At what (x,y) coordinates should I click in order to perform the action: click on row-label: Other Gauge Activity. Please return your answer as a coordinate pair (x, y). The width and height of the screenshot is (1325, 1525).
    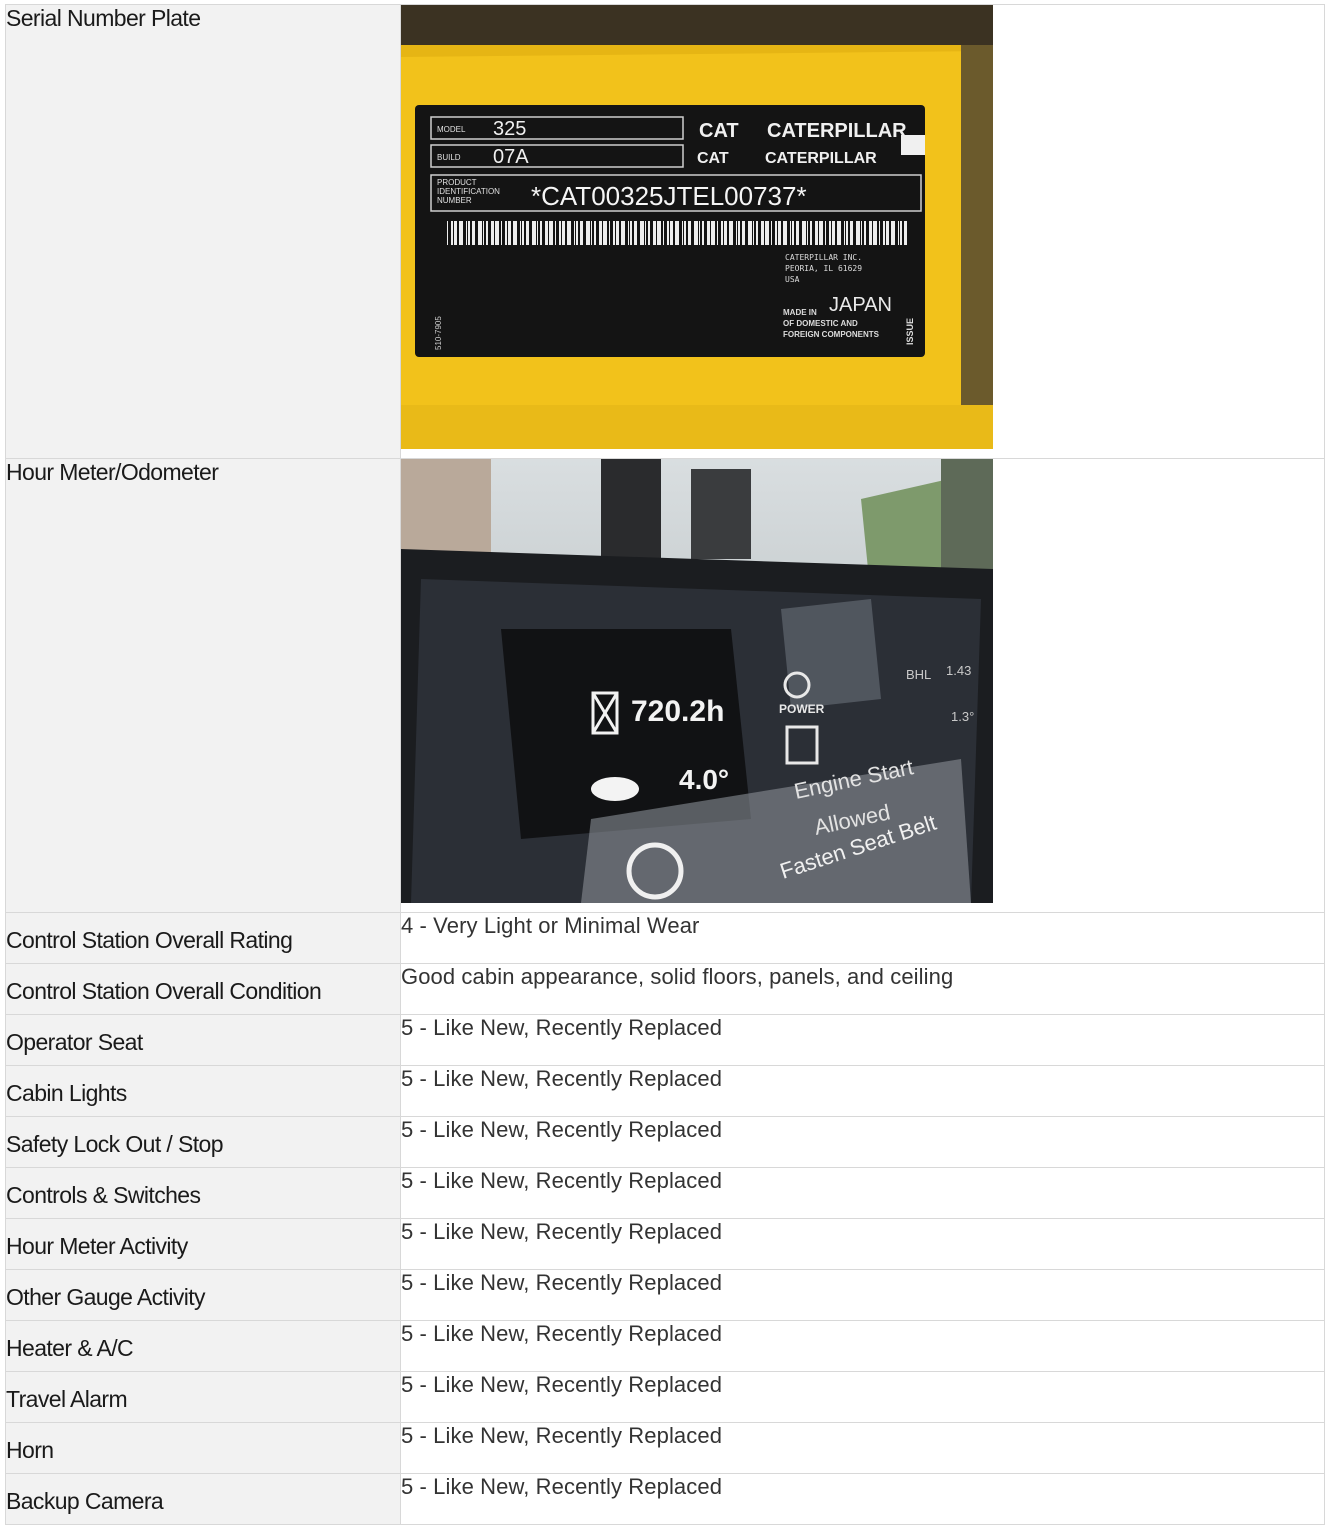
    Looking at the image, I should click on (203, 1295).